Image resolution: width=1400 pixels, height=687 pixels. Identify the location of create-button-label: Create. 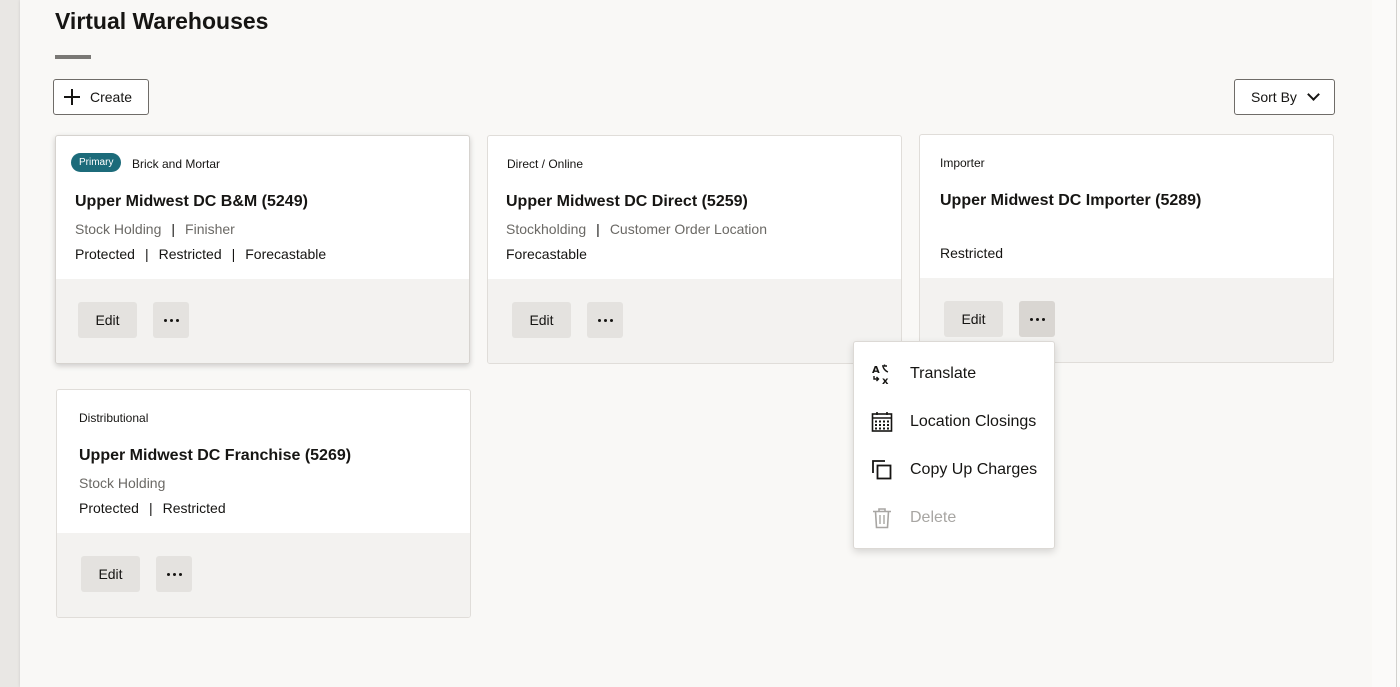
(111, 97).